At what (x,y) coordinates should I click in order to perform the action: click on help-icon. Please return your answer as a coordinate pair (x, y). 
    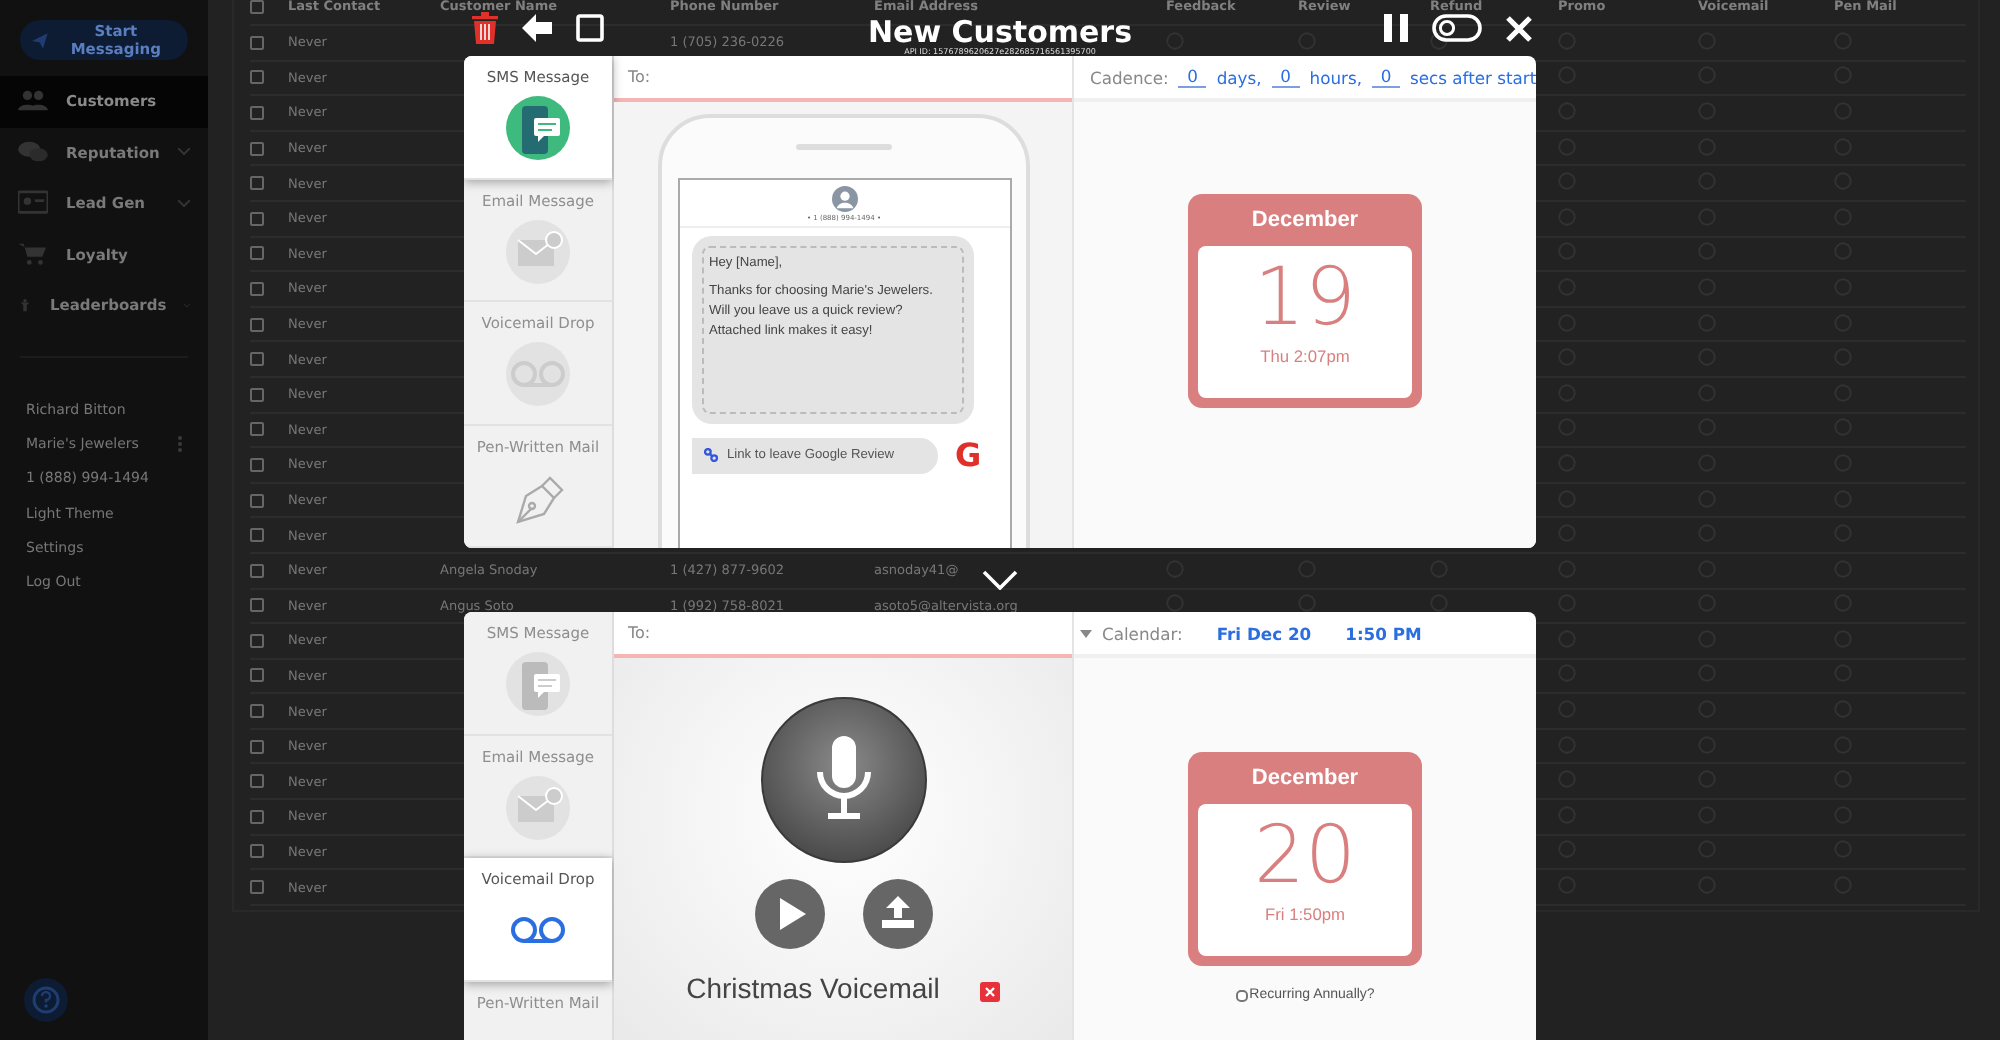
    Looking at the image, I should click on (46, 1000).